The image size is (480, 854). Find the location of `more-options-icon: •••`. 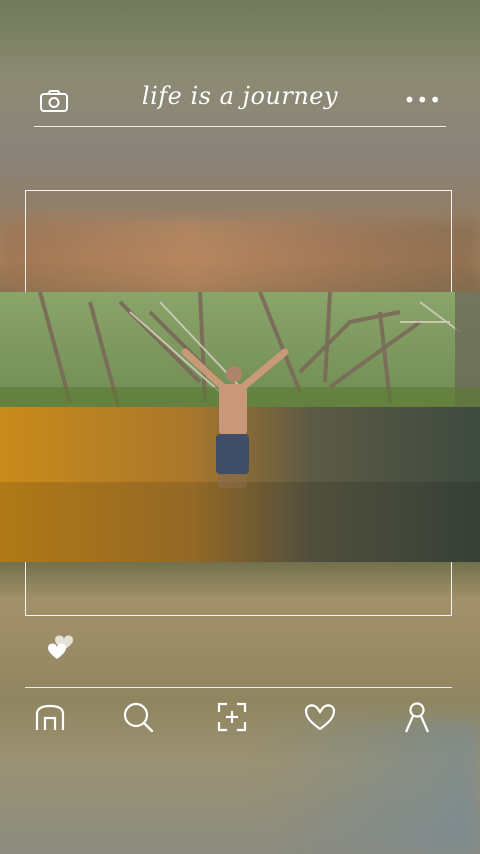

more-options-icon: ••• is located at coordinates (423, 100).